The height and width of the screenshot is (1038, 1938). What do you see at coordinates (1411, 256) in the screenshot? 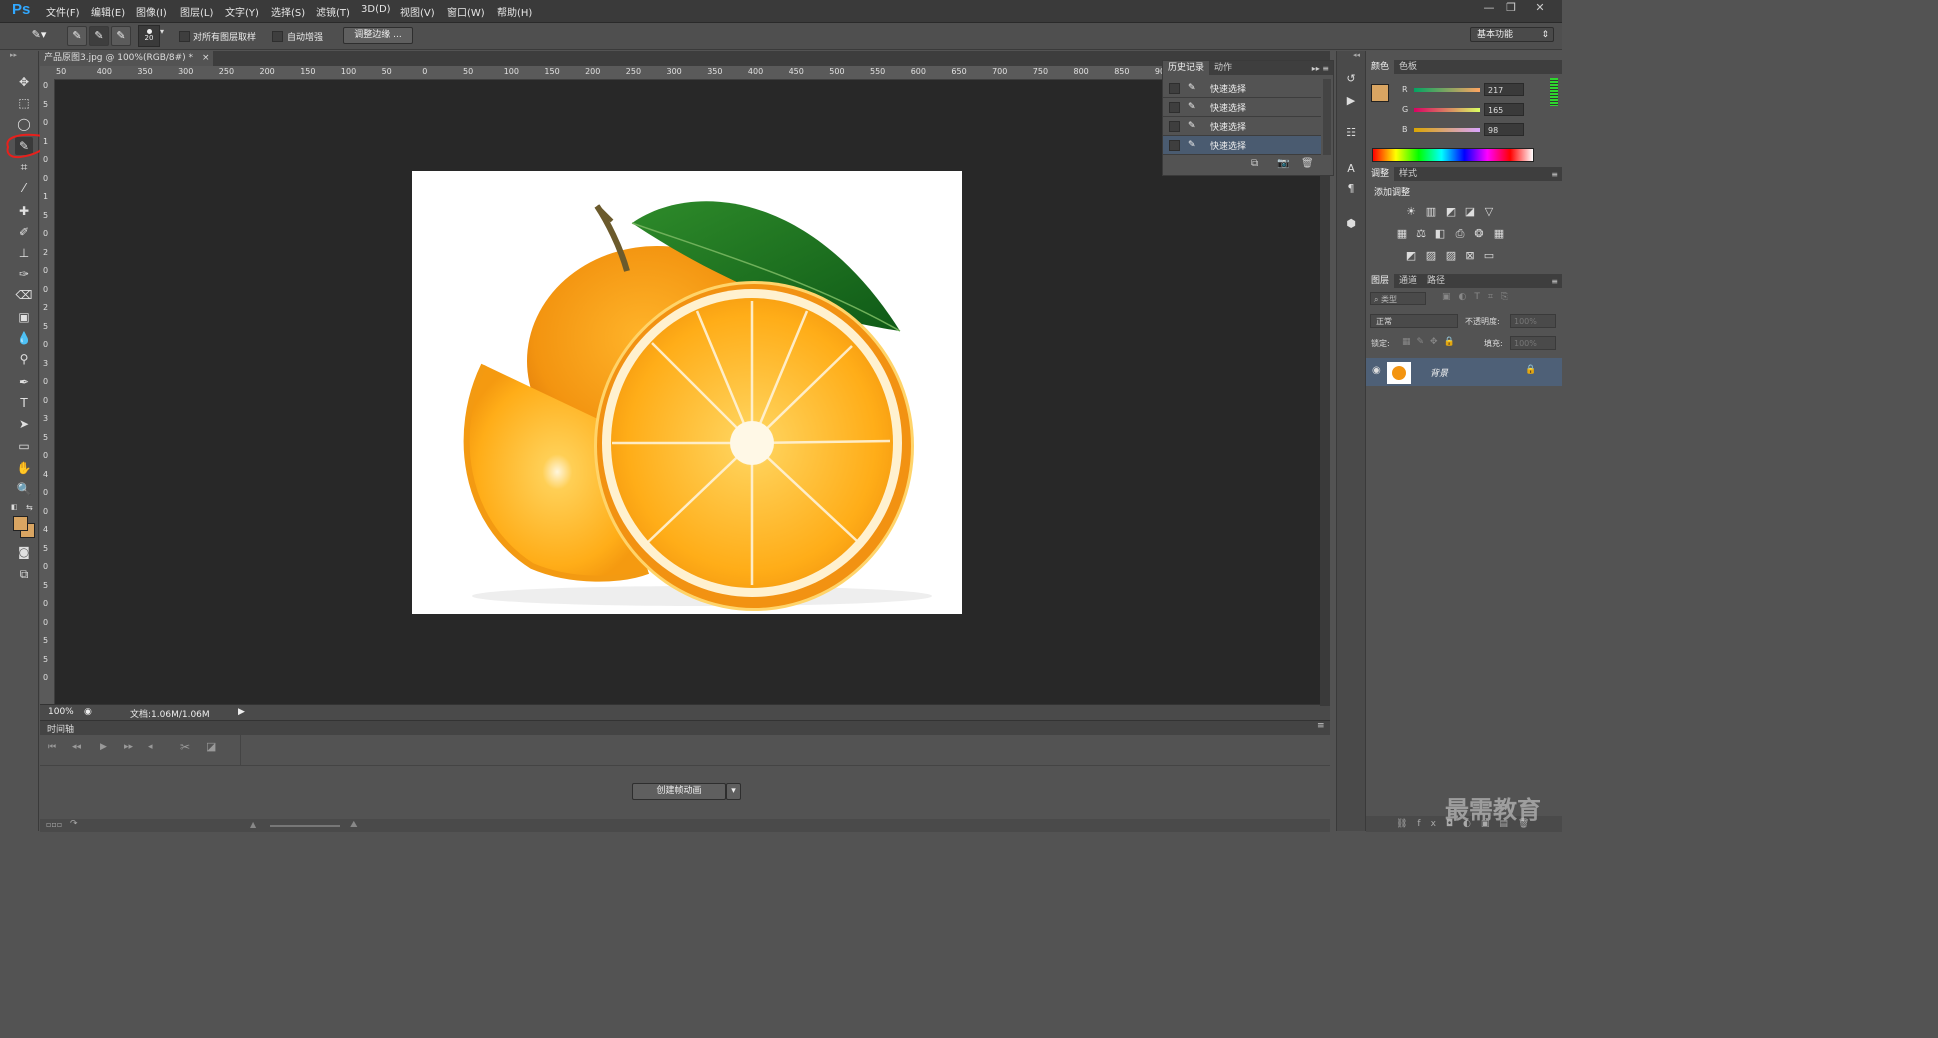
I see `invert-icon: ◩` at bounding box center [1411, 256].